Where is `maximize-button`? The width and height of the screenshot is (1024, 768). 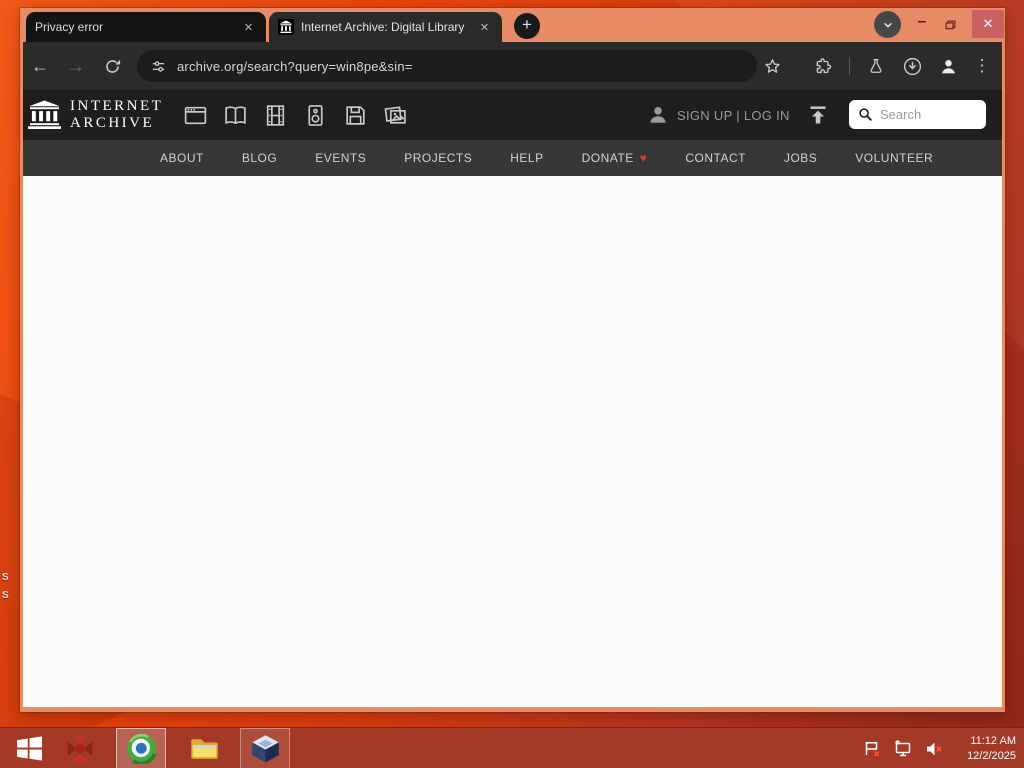
maximize-button is located at coordinates (950, 25).